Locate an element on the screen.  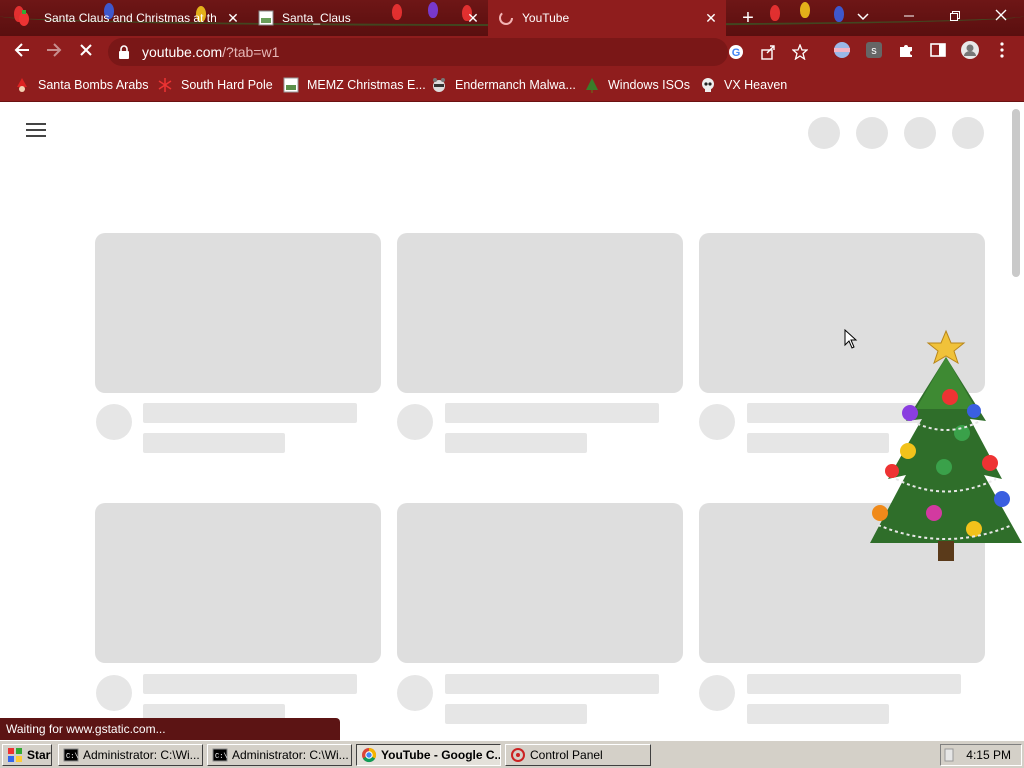
arrow-left-icon is located at coordinates (22, 52).